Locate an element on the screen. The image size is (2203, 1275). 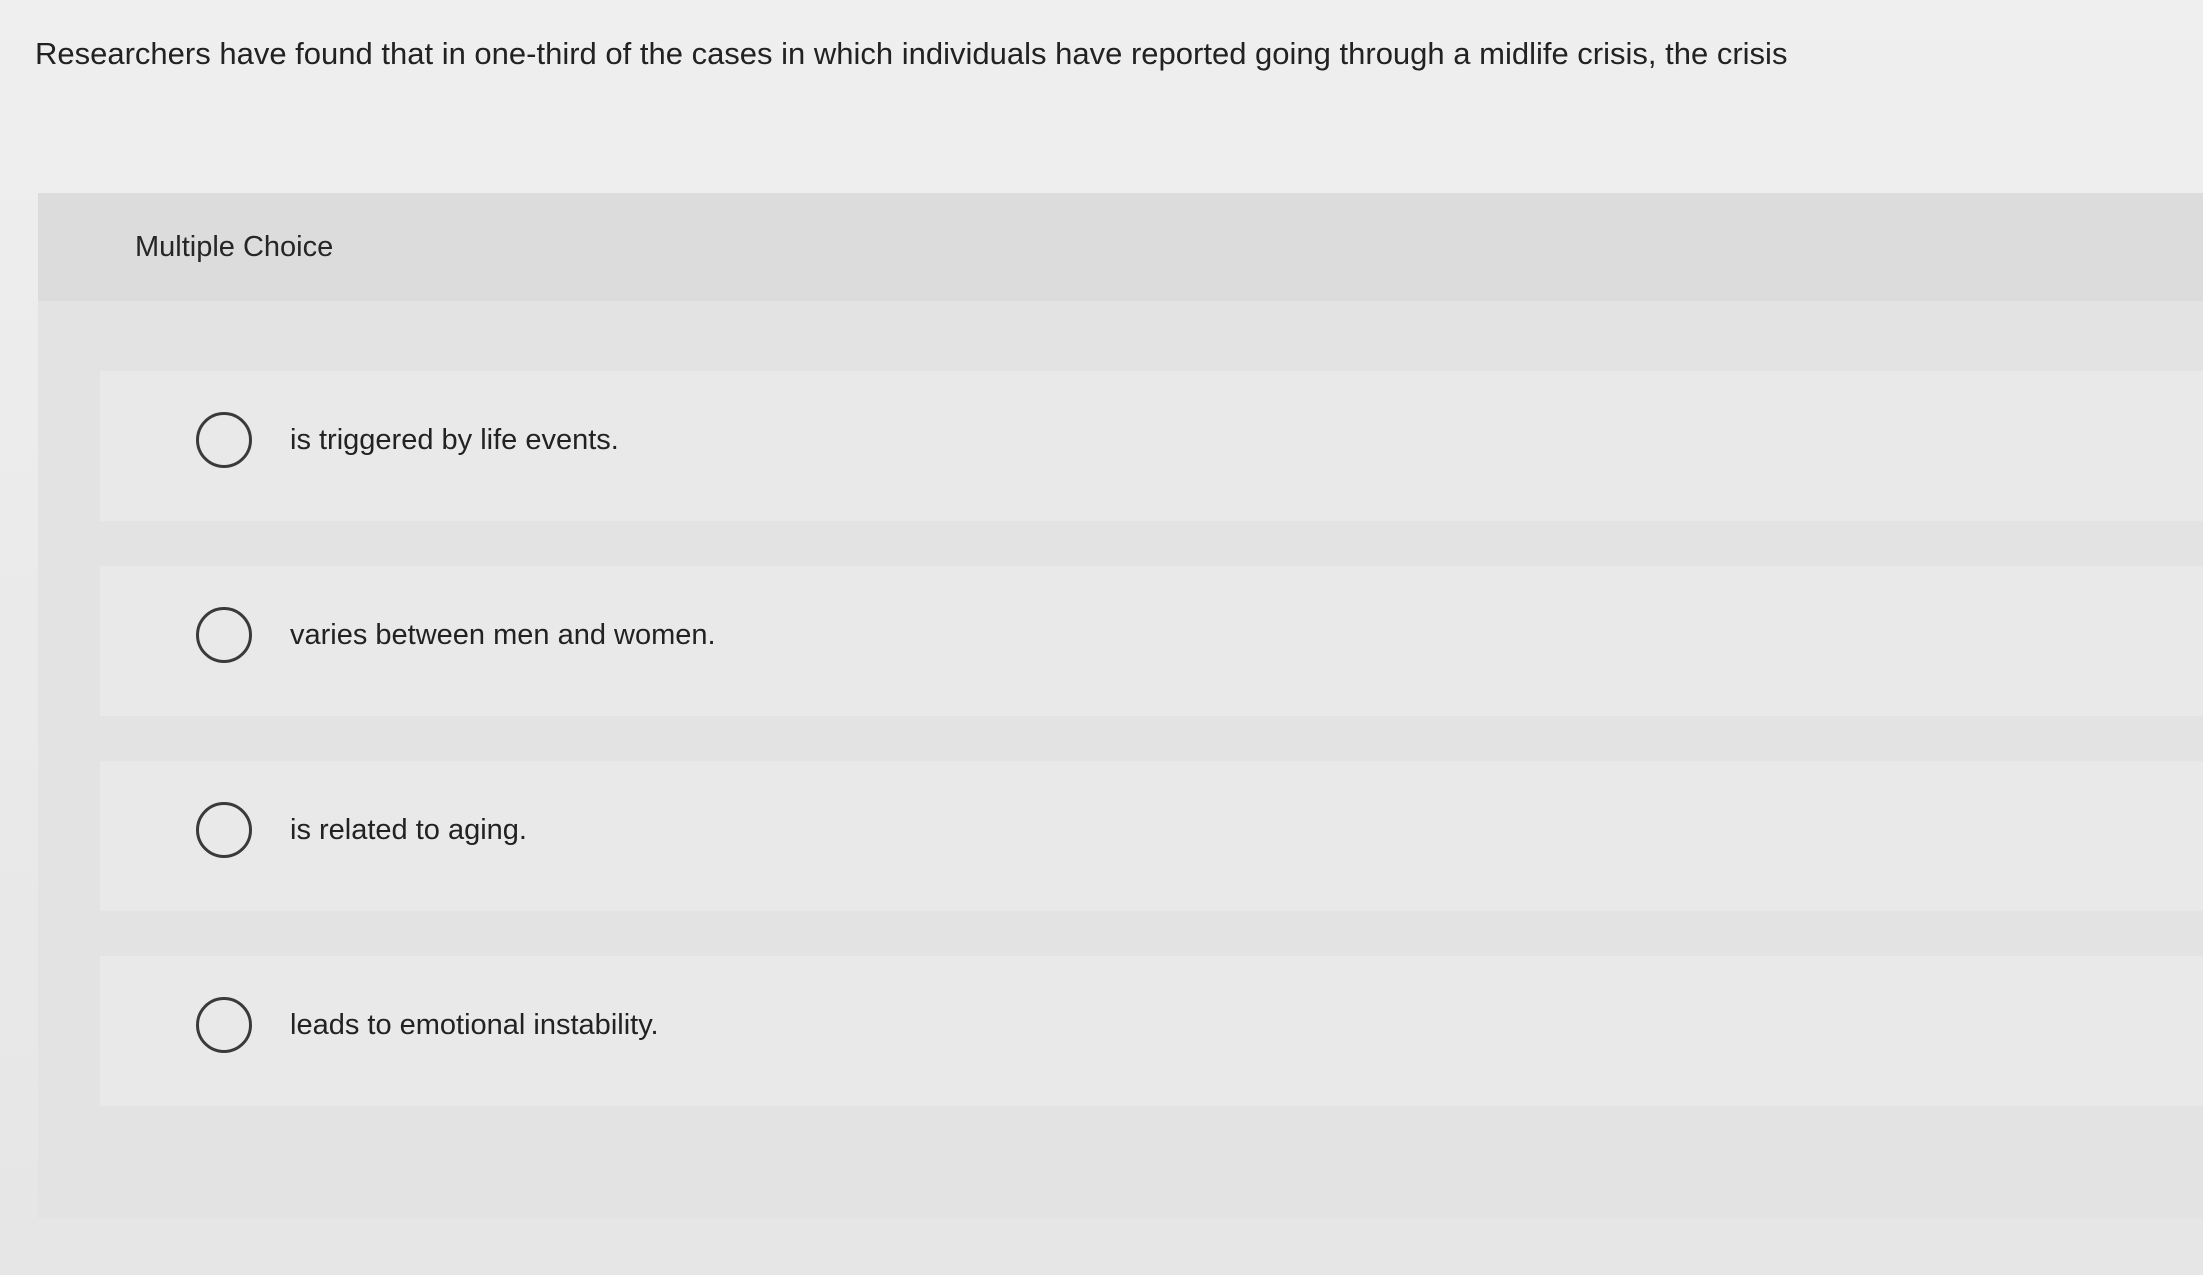
answer-option-2: varies between men and women. is located at coordinates (1151, 641).